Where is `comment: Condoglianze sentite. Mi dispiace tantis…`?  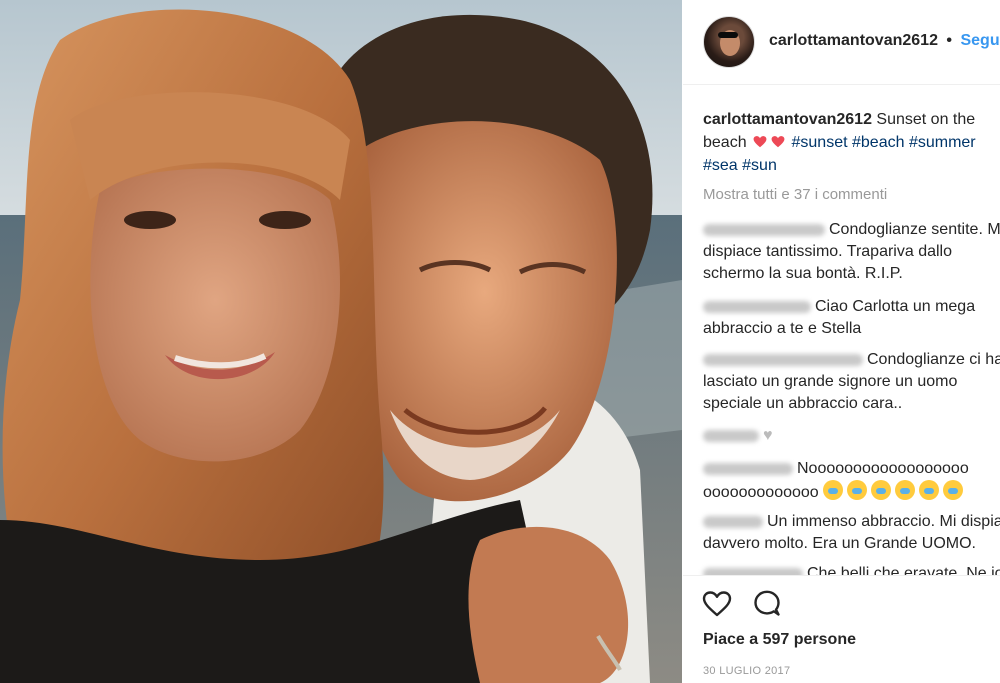
comment: Condoglianze sentite. Mi dispiace tantis… is located at coordinates (851, 252).